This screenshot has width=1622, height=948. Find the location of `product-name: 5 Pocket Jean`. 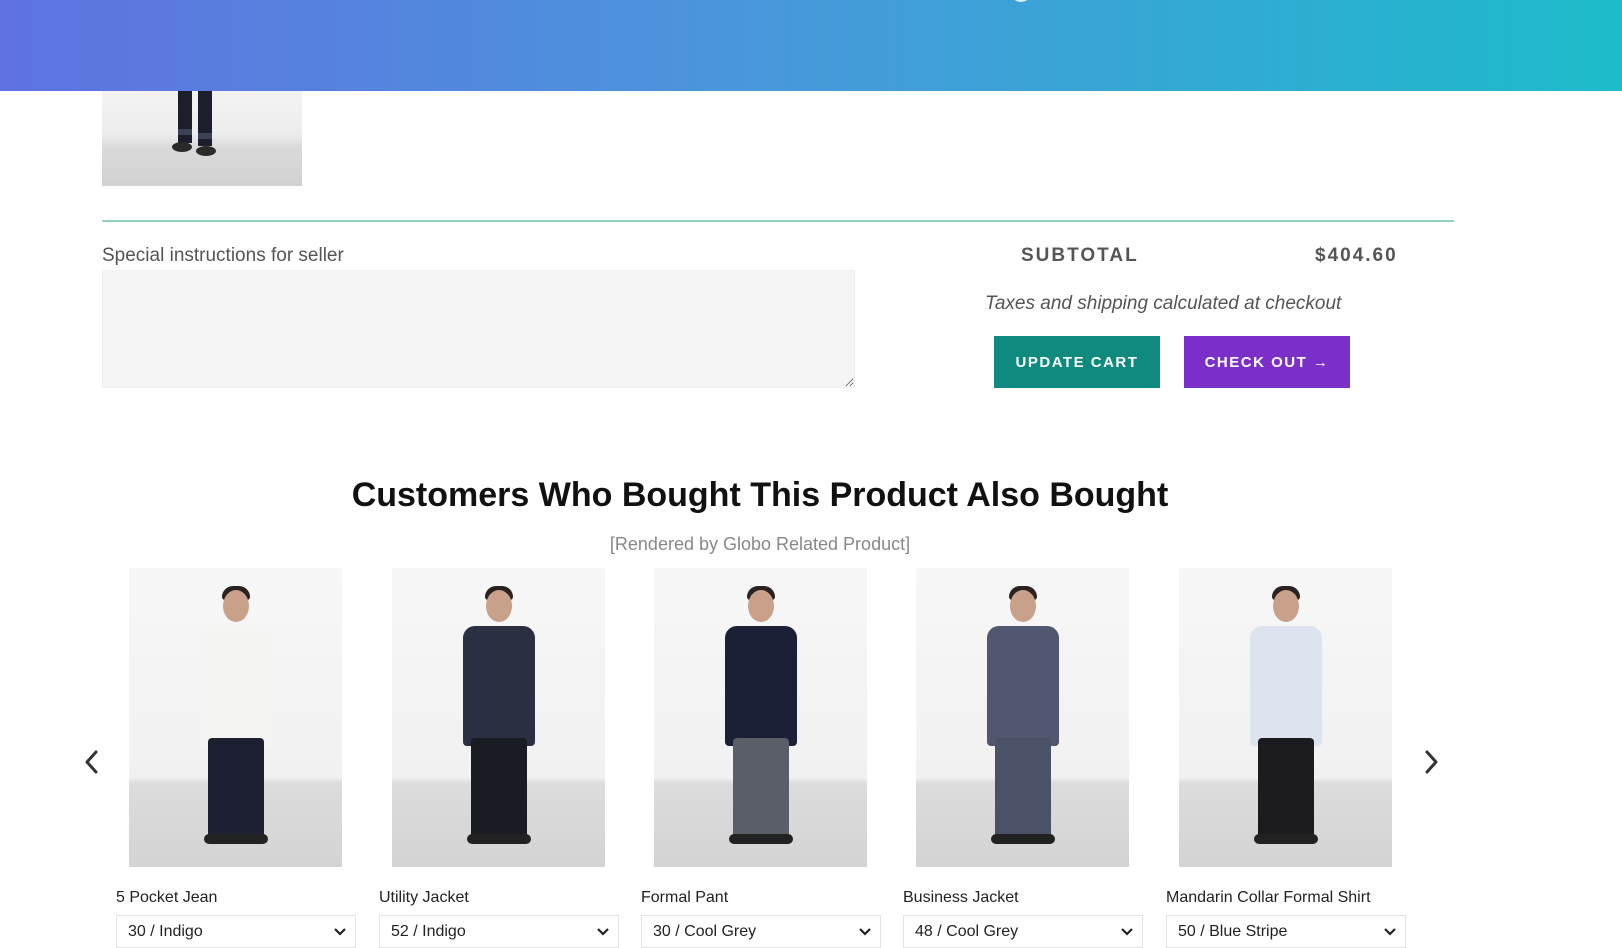

product-name: 5 Pocket Jean is located at coordinates (236, 899).